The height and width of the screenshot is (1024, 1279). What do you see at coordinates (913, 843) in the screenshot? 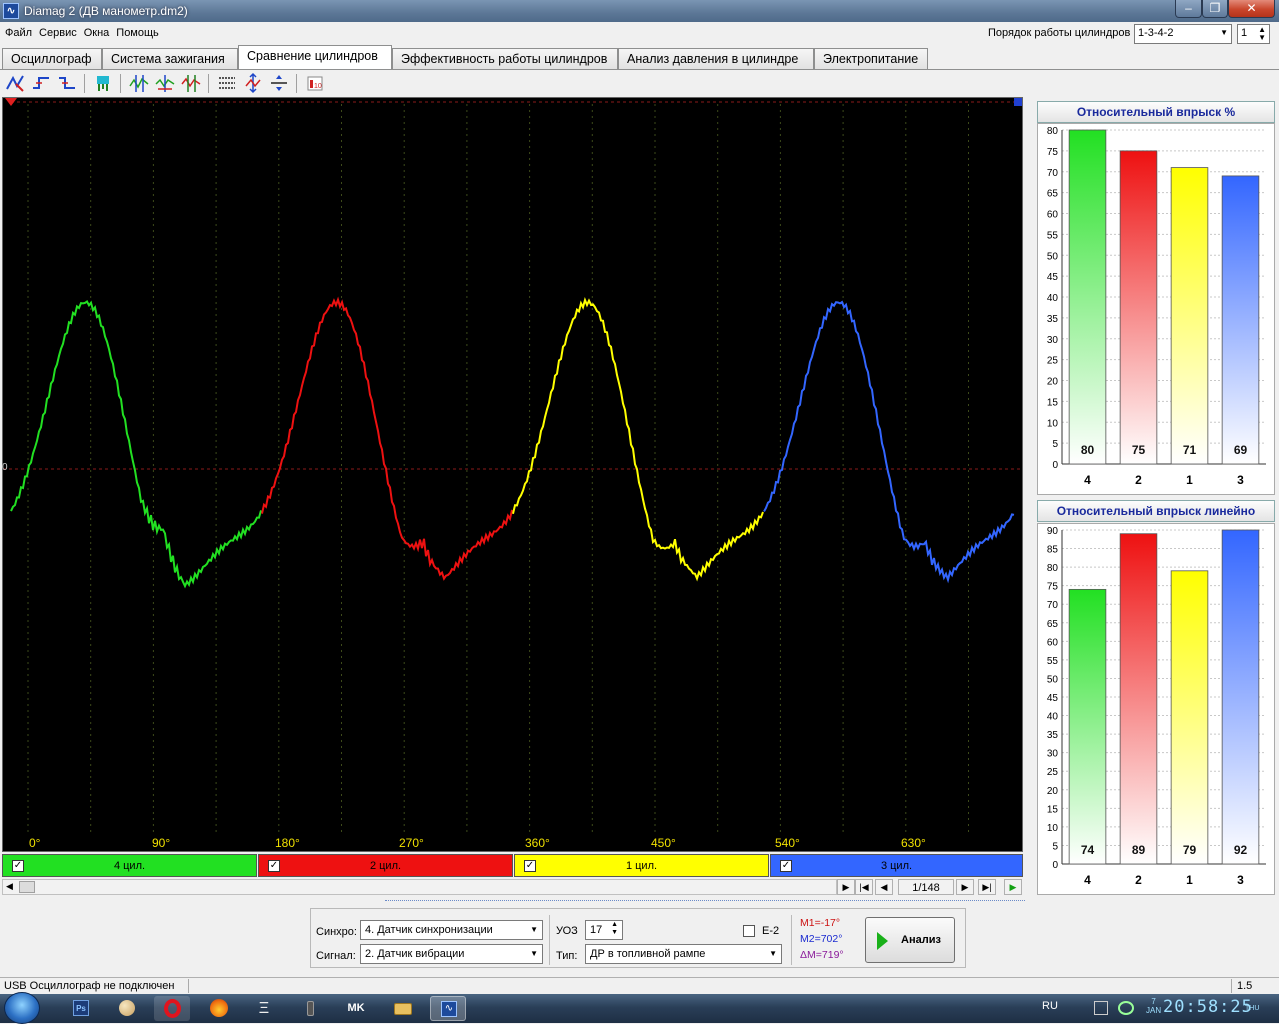
I see `degree-label-630: 630°` at bounding box center [913, 843].